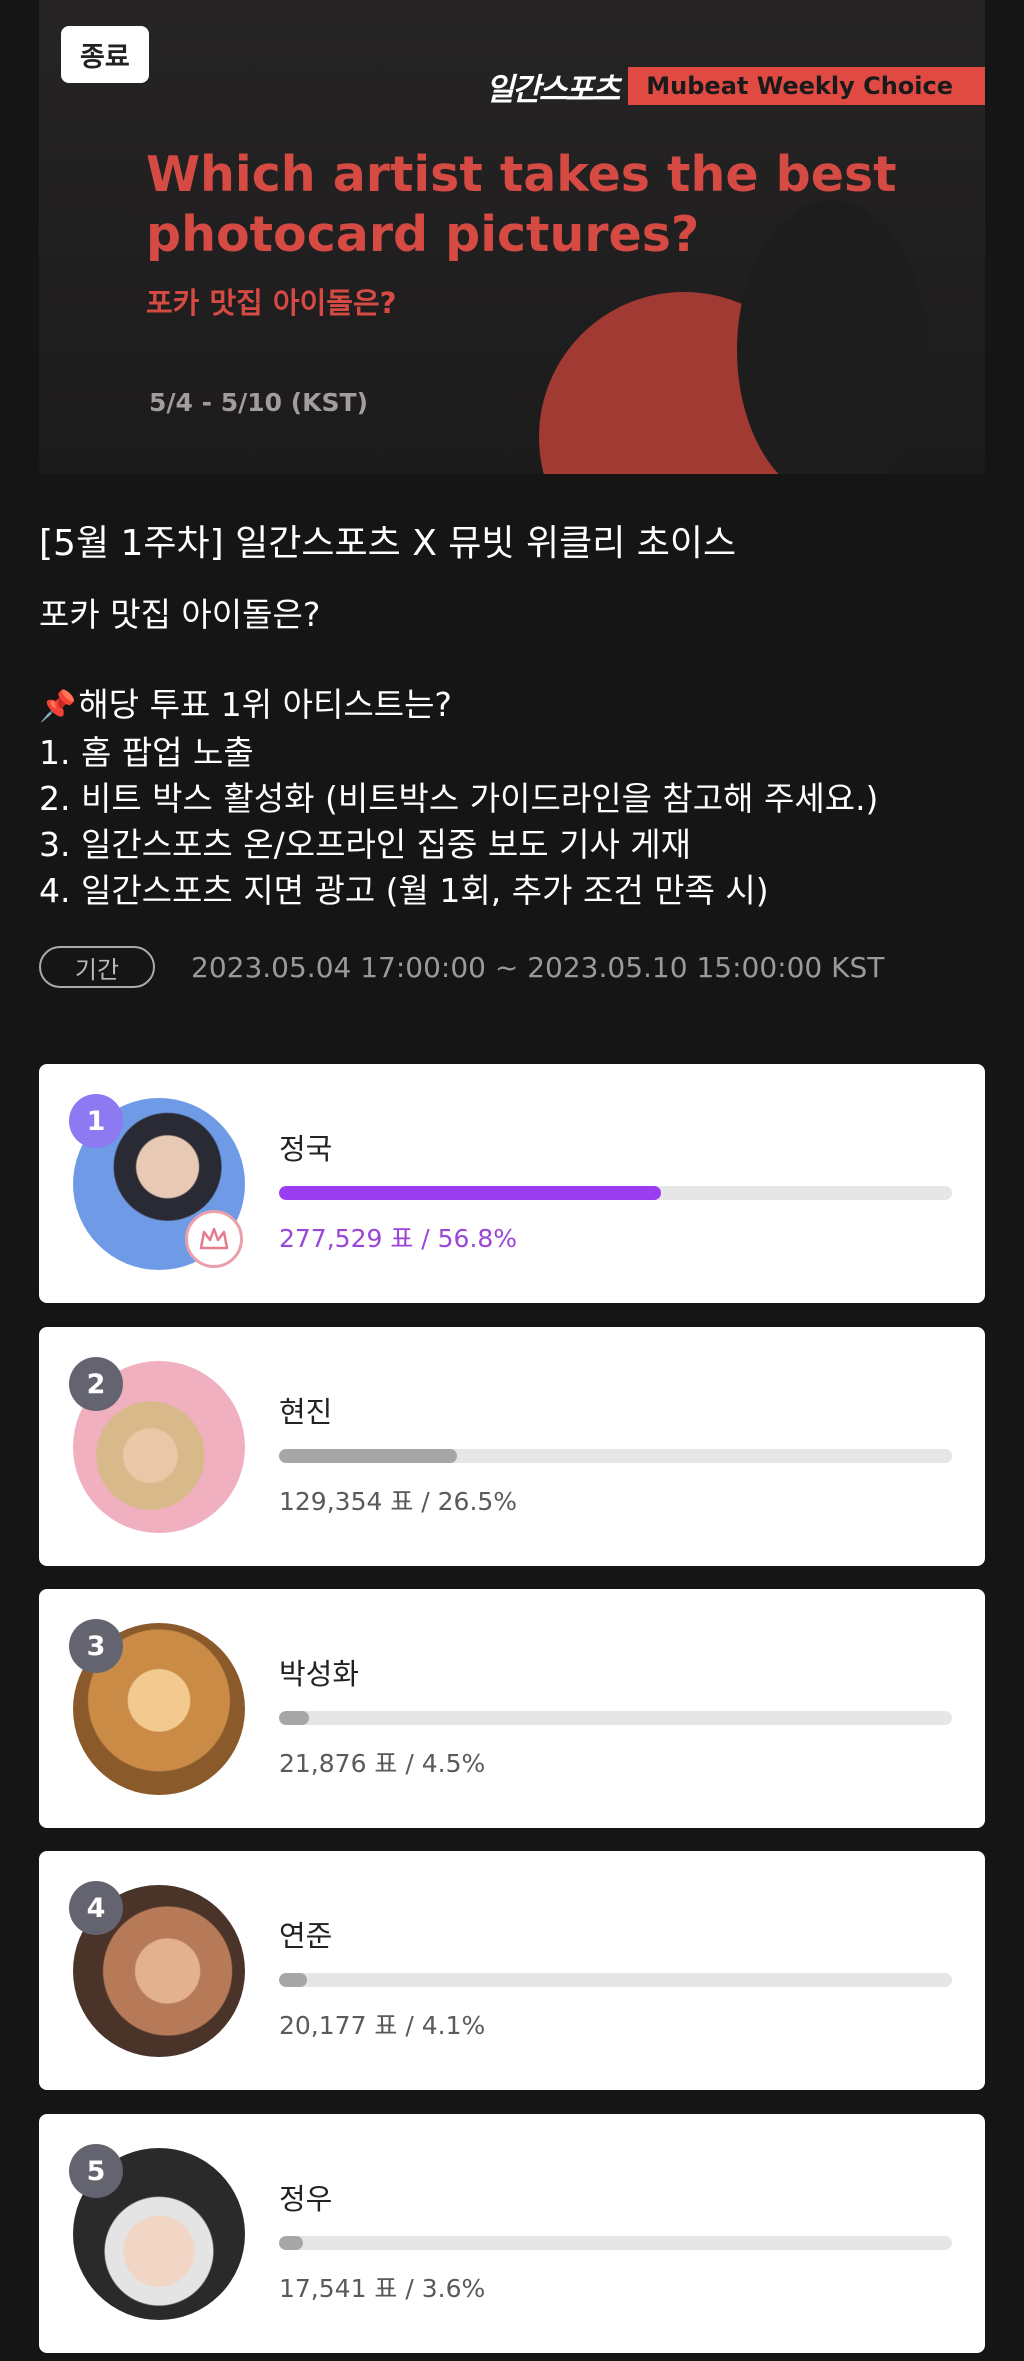  I want to click on benefits-heading: 📌해당 투표 1위 아티스트는?, so click(245, 702).